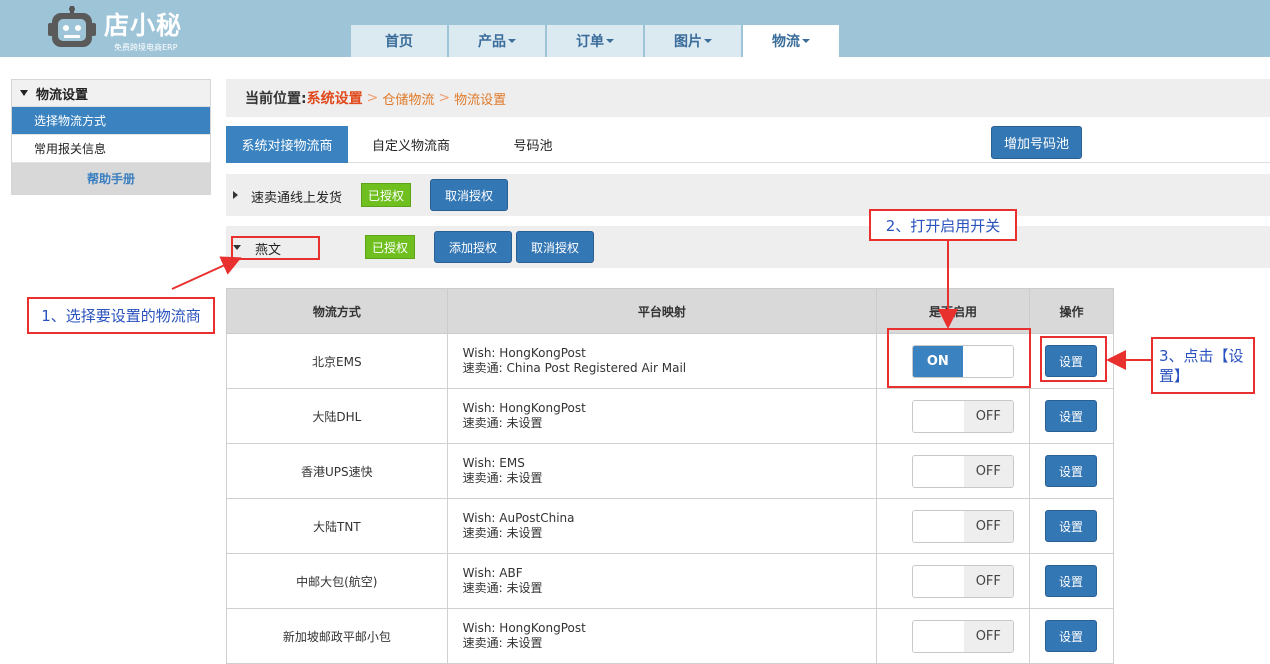  I want to click on mapping-cell: Wish: ABF 速卖通: 未设置, so click(662, 581).